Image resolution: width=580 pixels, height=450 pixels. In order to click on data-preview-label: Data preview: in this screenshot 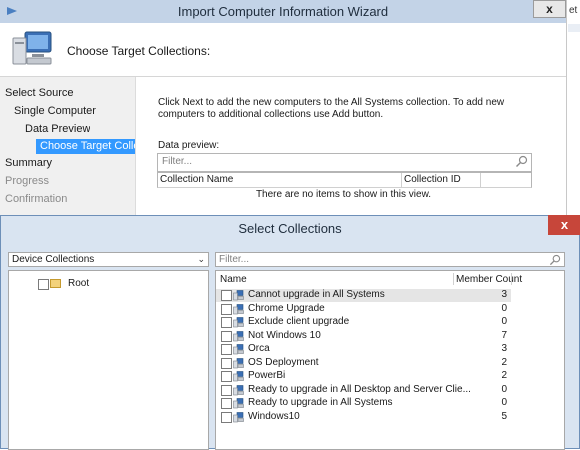, I will do `click(189, 145)`.